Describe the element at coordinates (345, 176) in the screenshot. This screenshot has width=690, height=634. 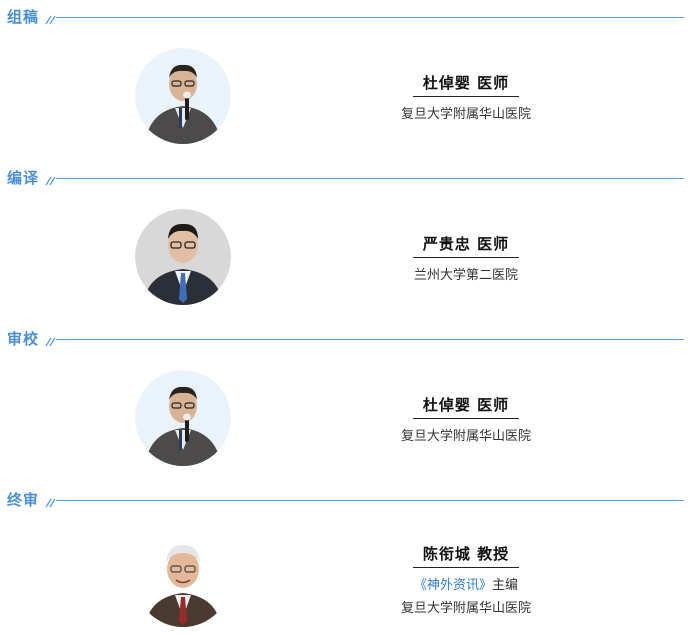
I see `section-header: 编译` at that location.